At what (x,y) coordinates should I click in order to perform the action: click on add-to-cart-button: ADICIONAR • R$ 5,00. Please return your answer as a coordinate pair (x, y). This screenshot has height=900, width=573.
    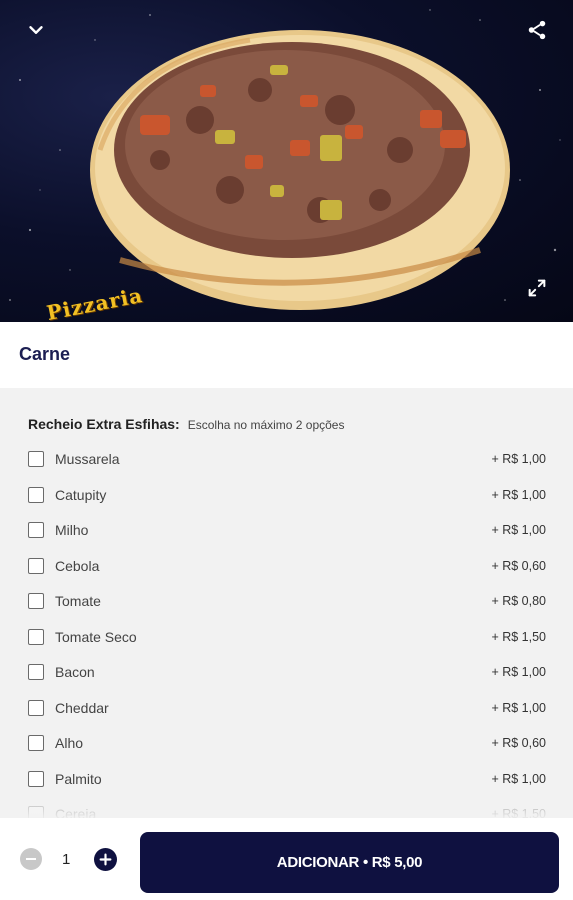
    Looking at the image, I should click on (349, 862).